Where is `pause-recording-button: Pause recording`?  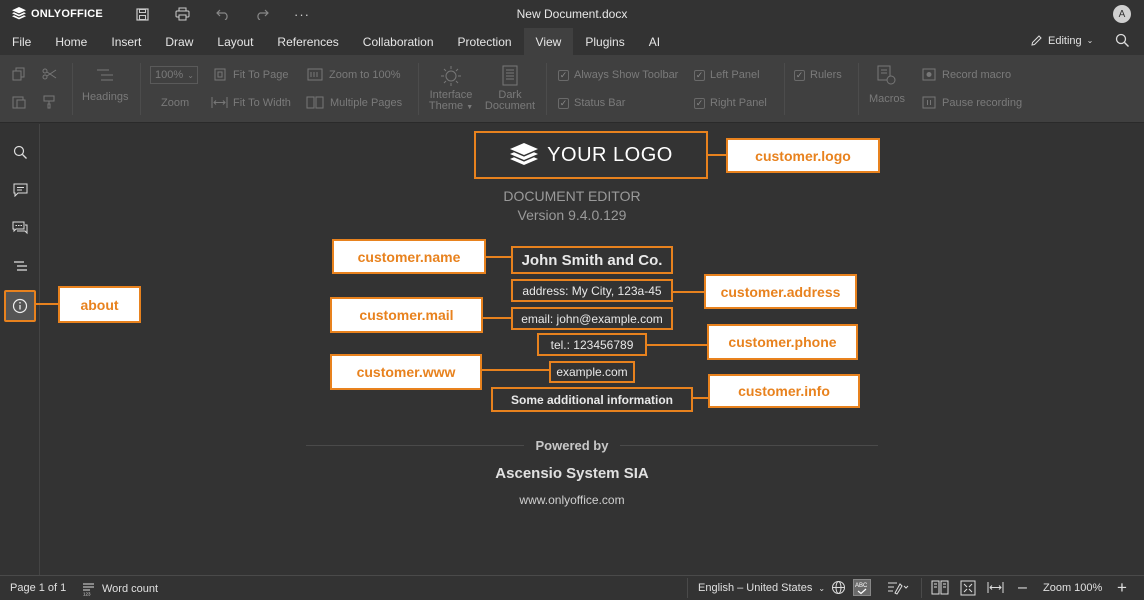
pause-recording-button: Pause recording is located at coordinates (972, 102).